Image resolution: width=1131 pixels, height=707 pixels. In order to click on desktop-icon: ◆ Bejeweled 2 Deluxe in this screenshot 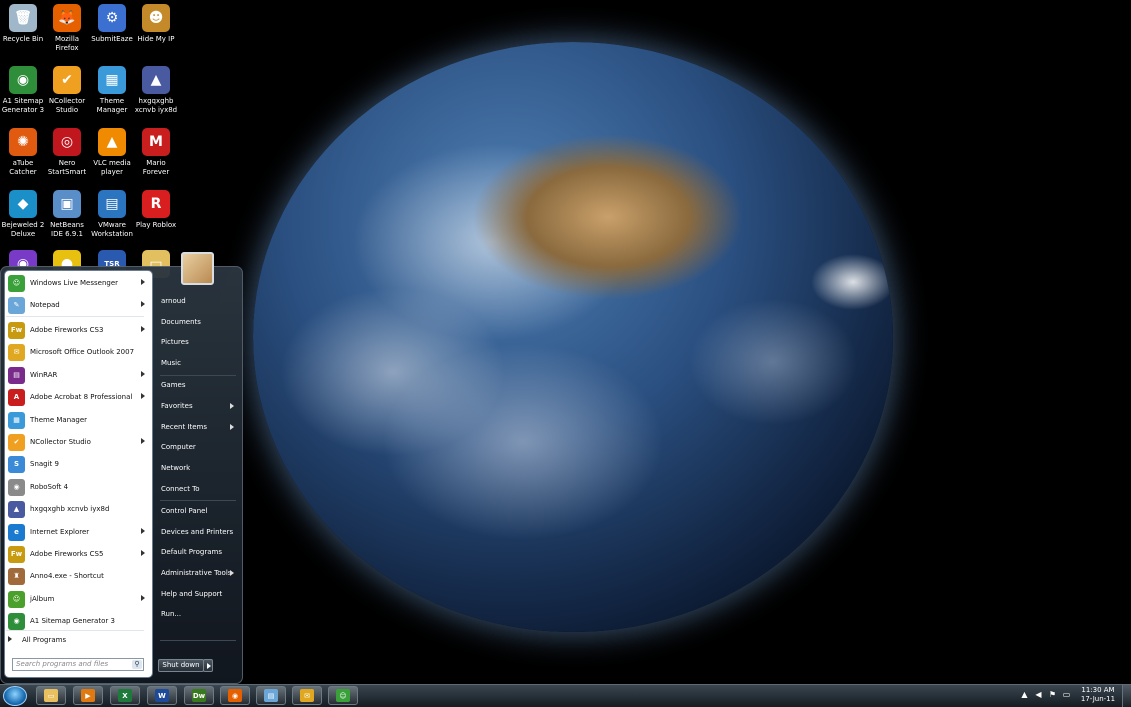, I will do `click(23, 213)`.